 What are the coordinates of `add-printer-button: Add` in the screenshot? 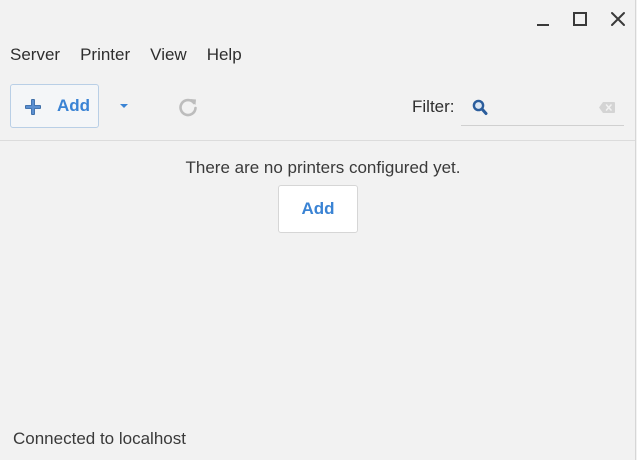 It's located at (54, 106).